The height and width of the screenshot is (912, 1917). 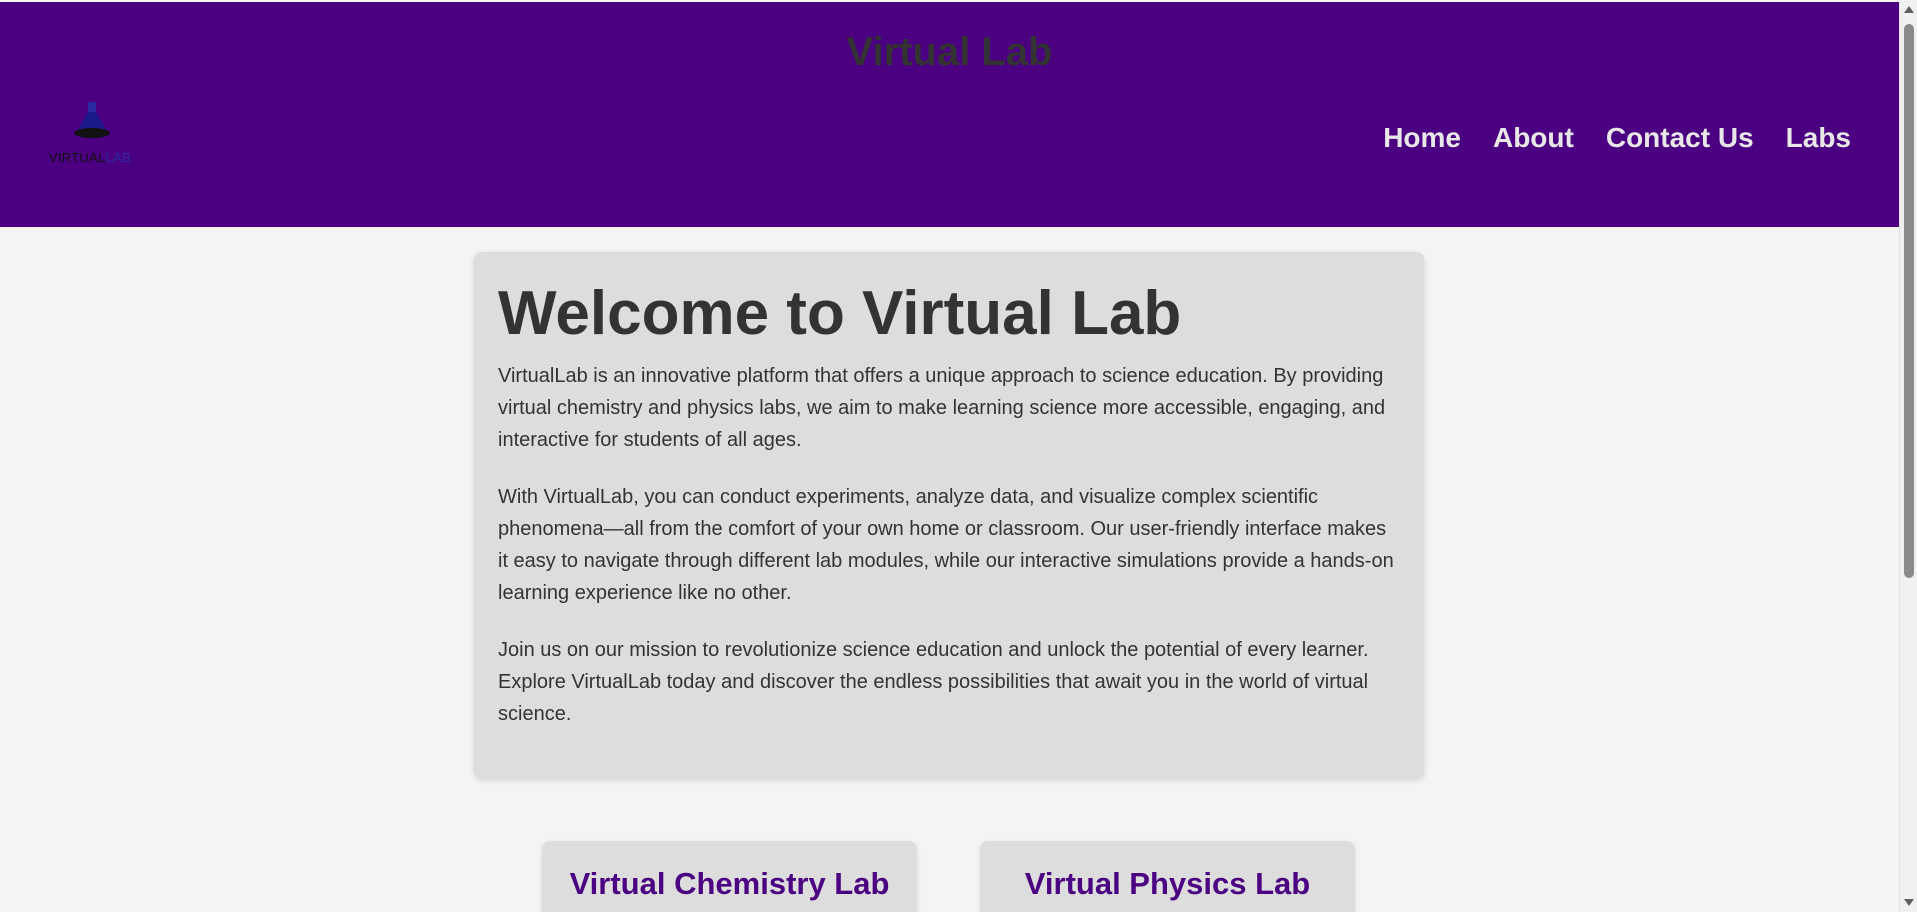 What do you see at coordinates (1818, 138) in the screenshot?
I see `nav-labs-link: Labs` at bounding box center [1818, 138].